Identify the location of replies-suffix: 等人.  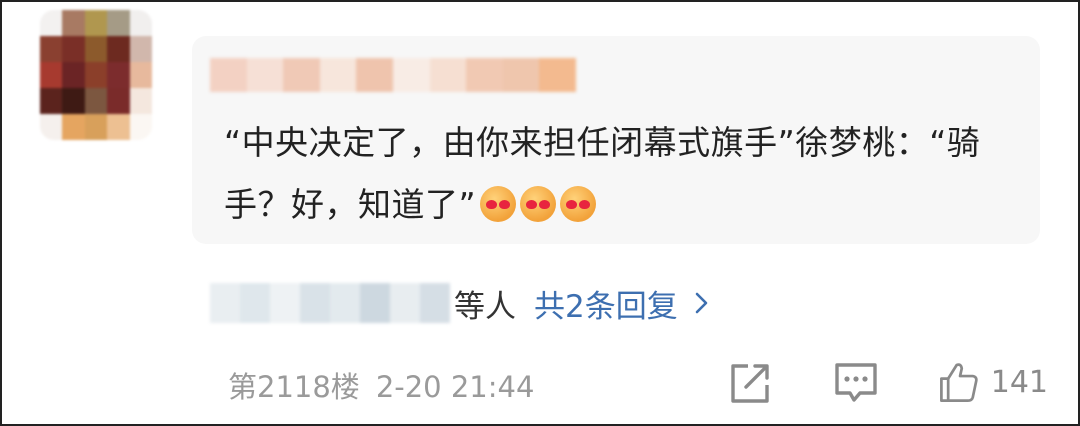
(485, 306).